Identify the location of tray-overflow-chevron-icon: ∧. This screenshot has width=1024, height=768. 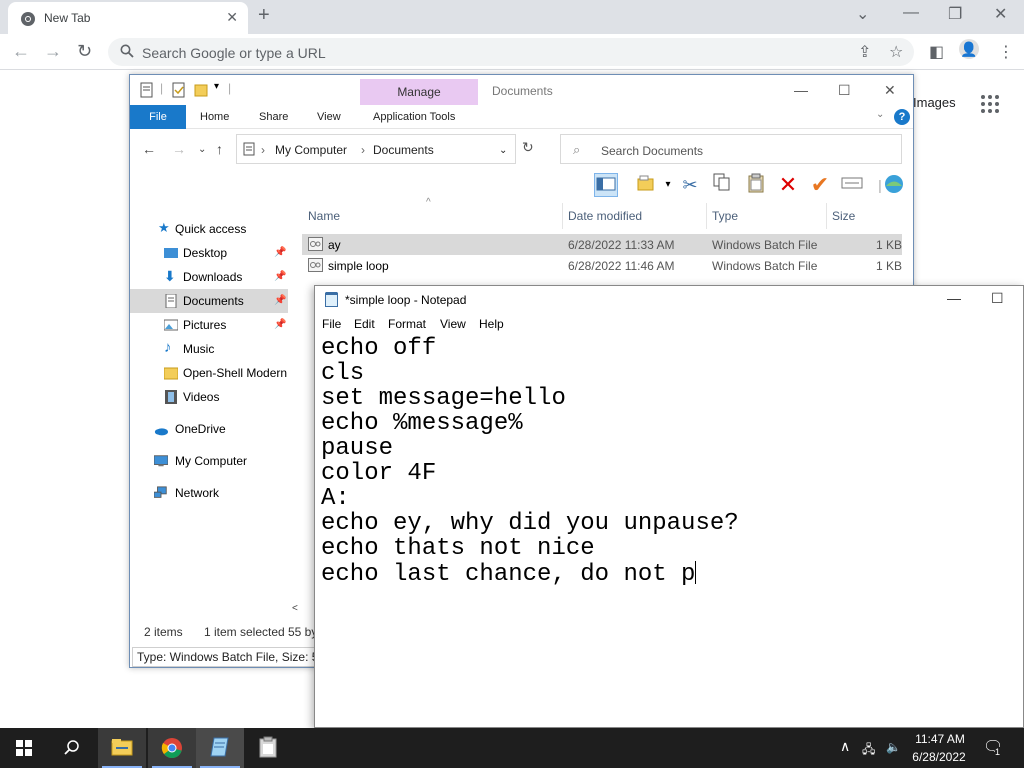
(845, 746).